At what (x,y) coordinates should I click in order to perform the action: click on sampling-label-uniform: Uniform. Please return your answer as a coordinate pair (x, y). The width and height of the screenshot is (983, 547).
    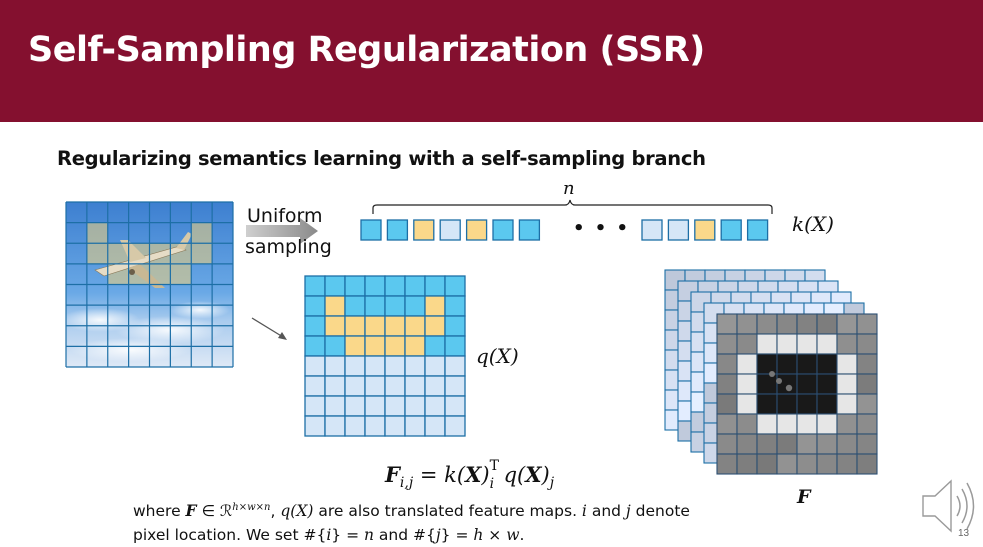
    Looking at the image, I should click on (285, 216).